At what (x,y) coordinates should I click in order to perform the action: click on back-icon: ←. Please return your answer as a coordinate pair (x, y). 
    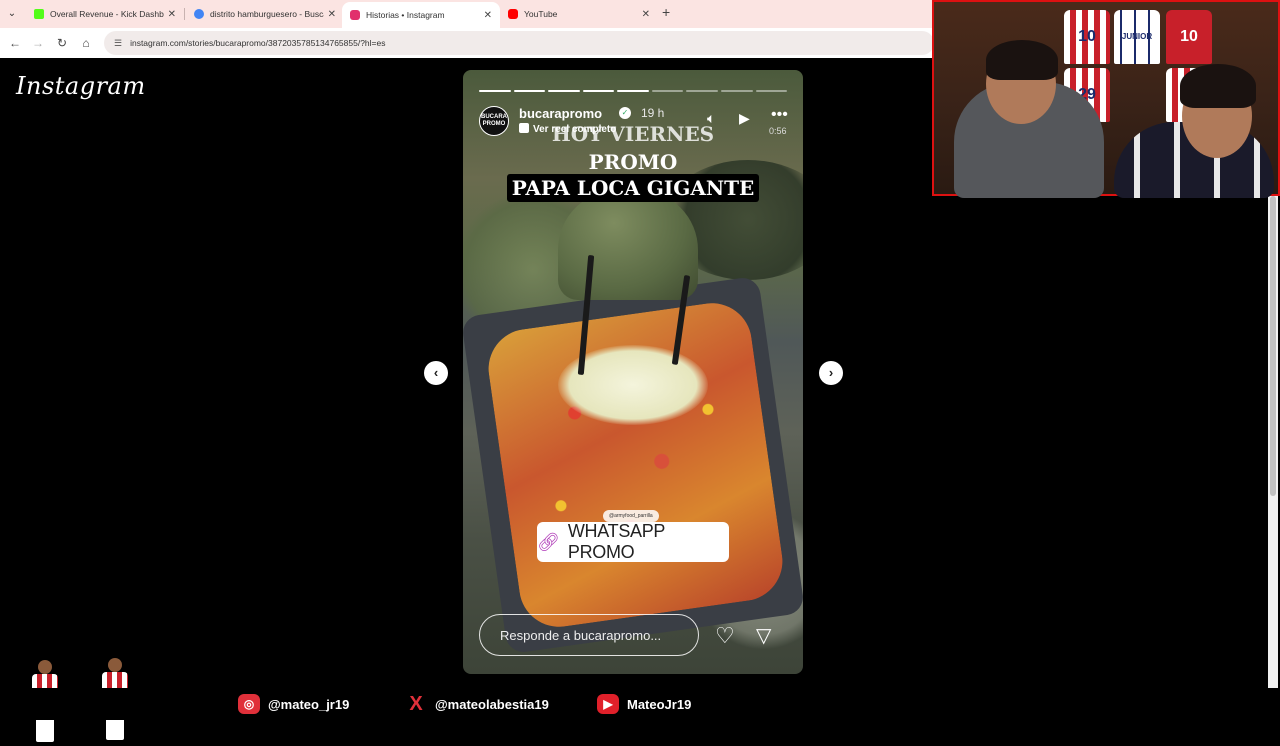
    Looking at the image, I should click on (15, 43).